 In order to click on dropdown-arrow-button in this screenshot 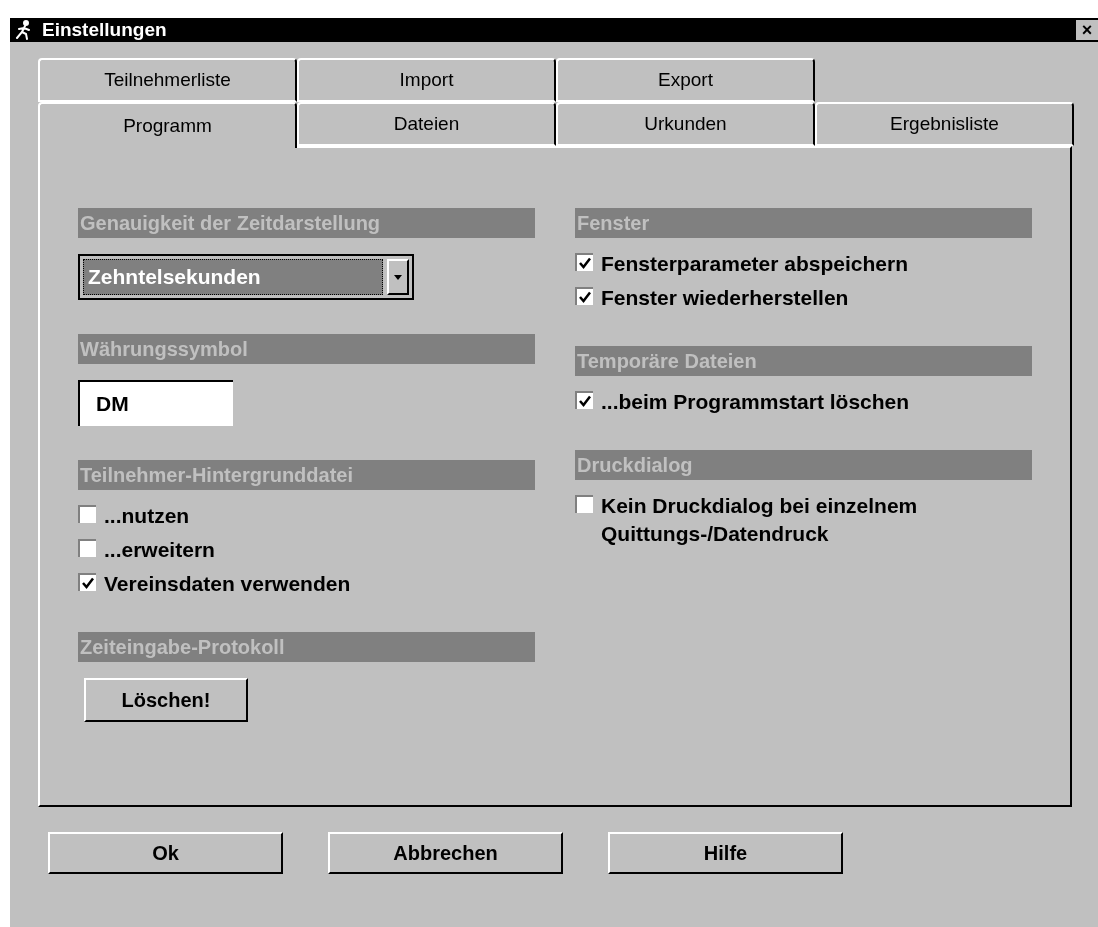, I will do `click(398, 277)`.